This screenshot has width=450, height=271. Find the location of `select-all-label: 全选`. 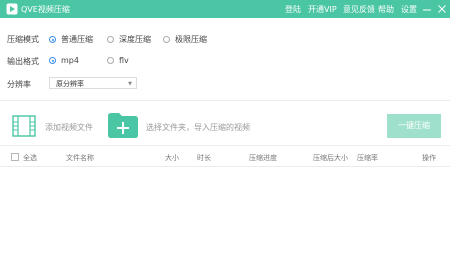

select-all-label: 全选 is located at coordinates (30, 158).